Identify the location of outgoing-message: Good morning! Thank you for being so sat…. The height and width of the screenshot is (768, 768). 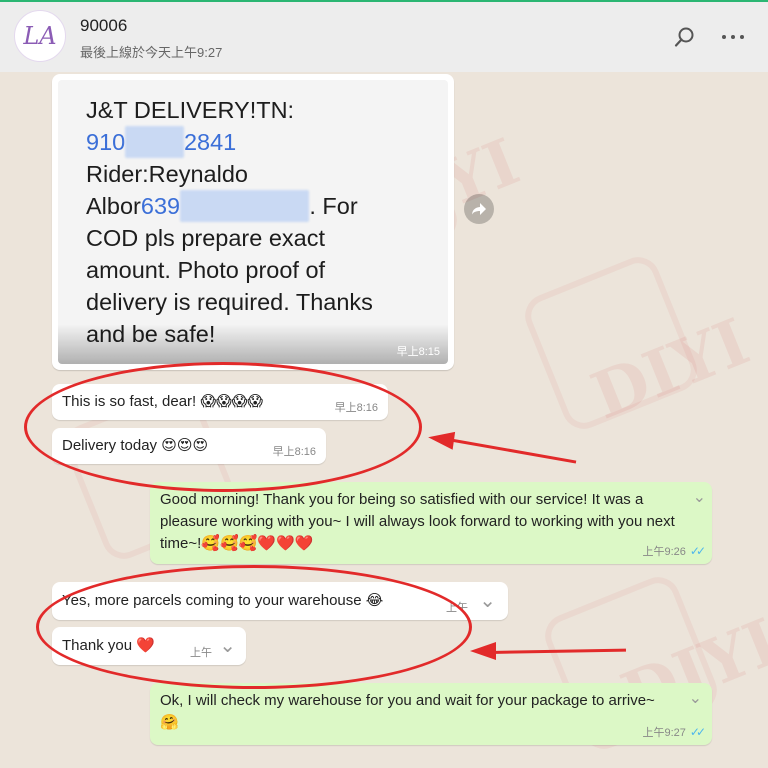
(431, 523).